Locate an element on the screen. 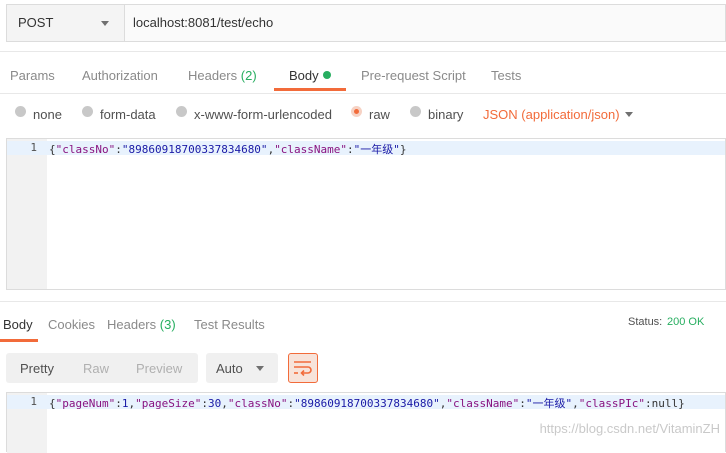 This screenshot has width=726, height=453. format-select: Auto is located at coordinates (242, 368).